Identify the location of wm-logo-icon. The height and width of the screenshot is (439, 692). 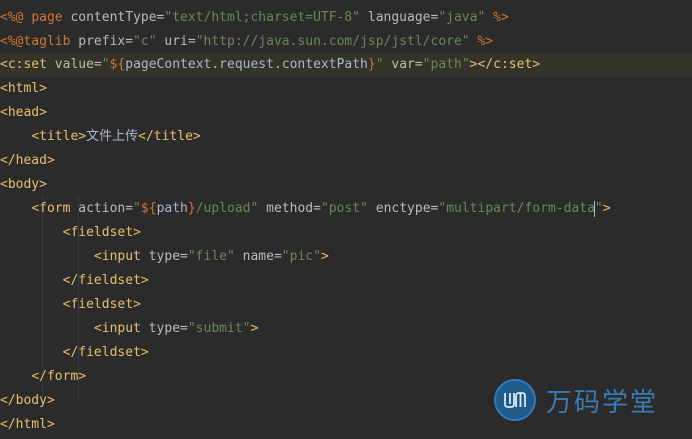
(515, 400).